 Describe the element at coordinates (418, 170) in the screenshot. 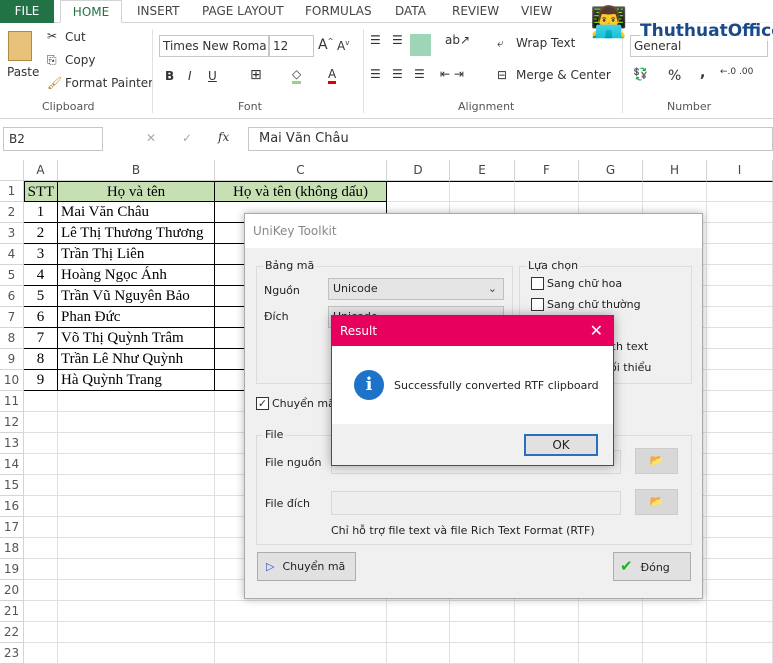

I see `column-header: D` at that location.